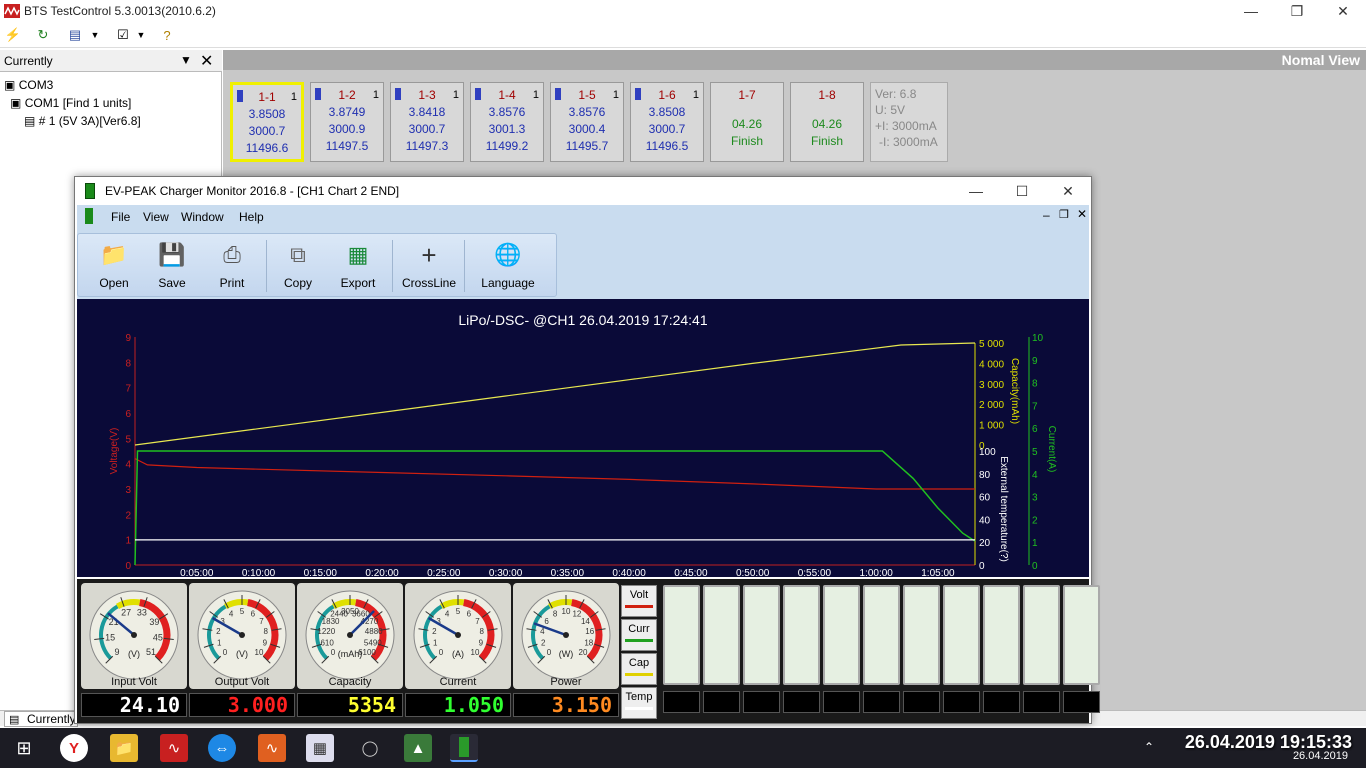 The height and width of the screenshot is (768, 1366). I want to click on legend-temp-button: Temp, so click(639, 703).